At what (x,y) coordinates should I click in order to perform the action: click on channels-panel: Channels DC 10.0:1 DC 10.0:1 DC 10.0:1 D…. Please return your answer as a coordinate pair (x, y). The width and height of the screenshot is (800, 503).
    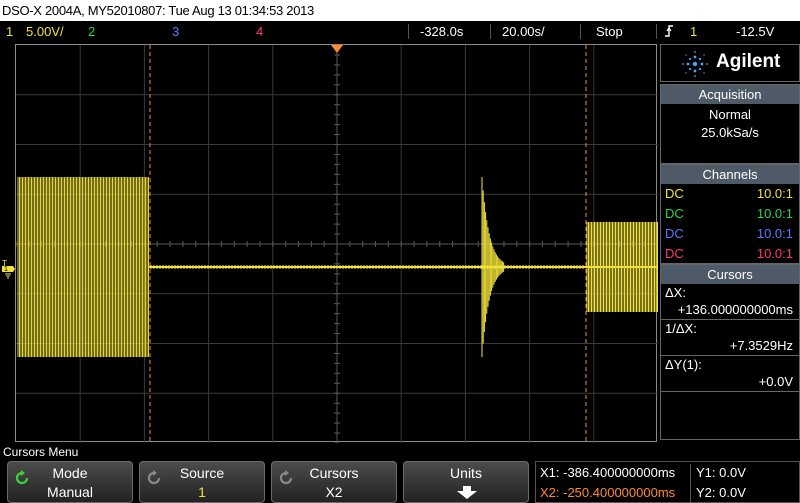
    Looking at the image, I should click on (730, 214).